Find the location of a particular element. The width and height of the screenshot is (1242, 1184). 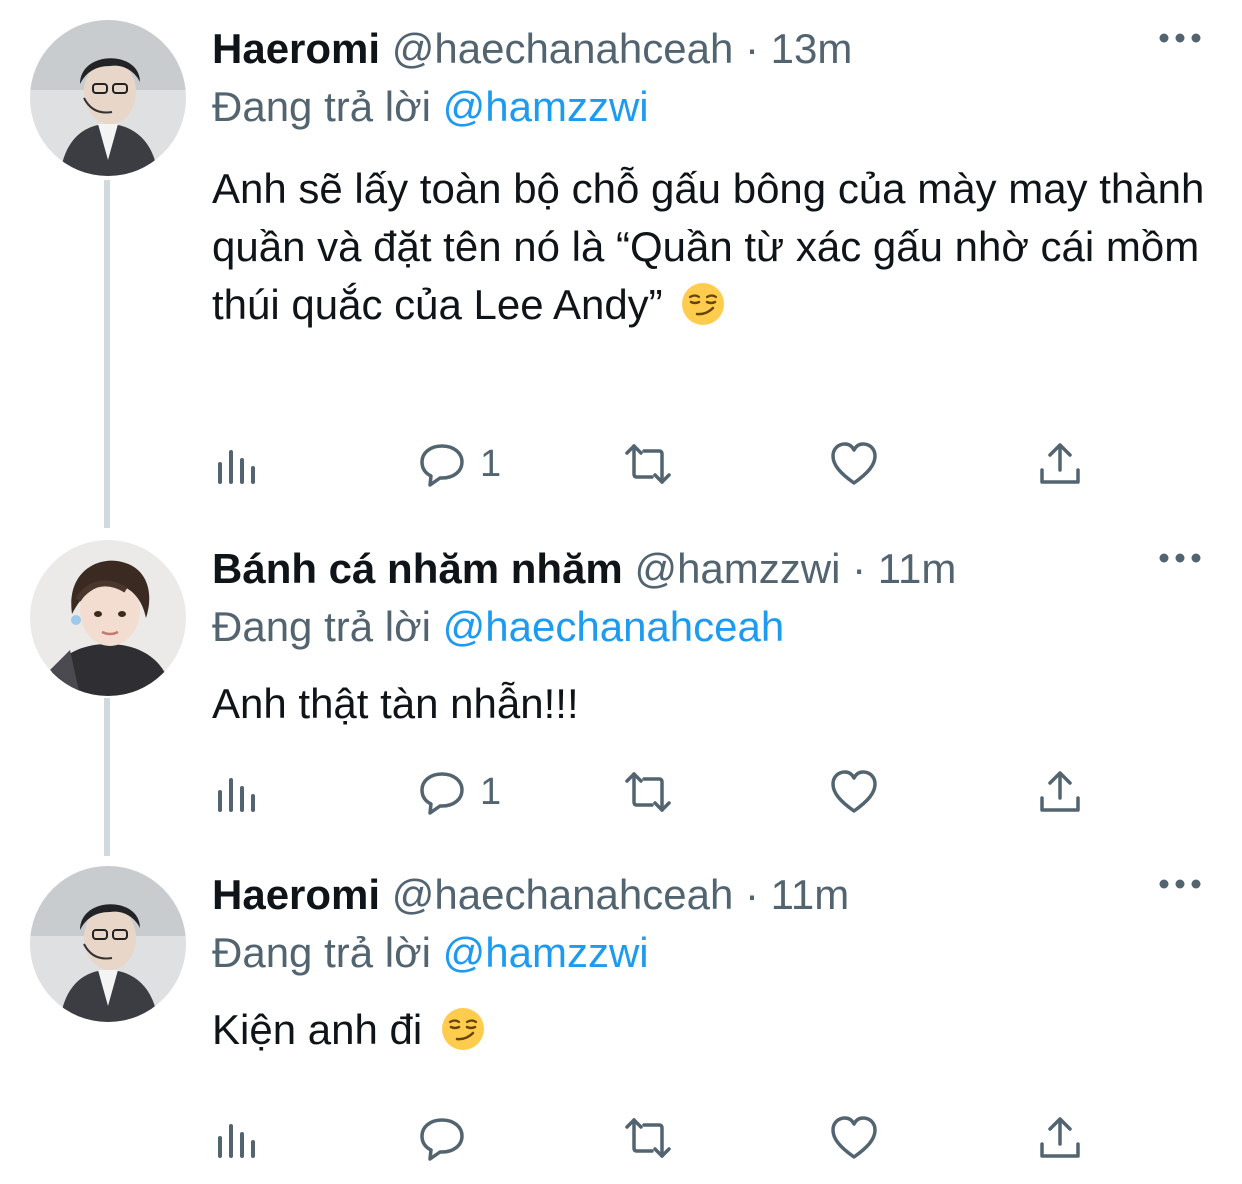

tweet-text-body: Anh thật tàn nhẫn!!! is located at coordinates (395, 703).